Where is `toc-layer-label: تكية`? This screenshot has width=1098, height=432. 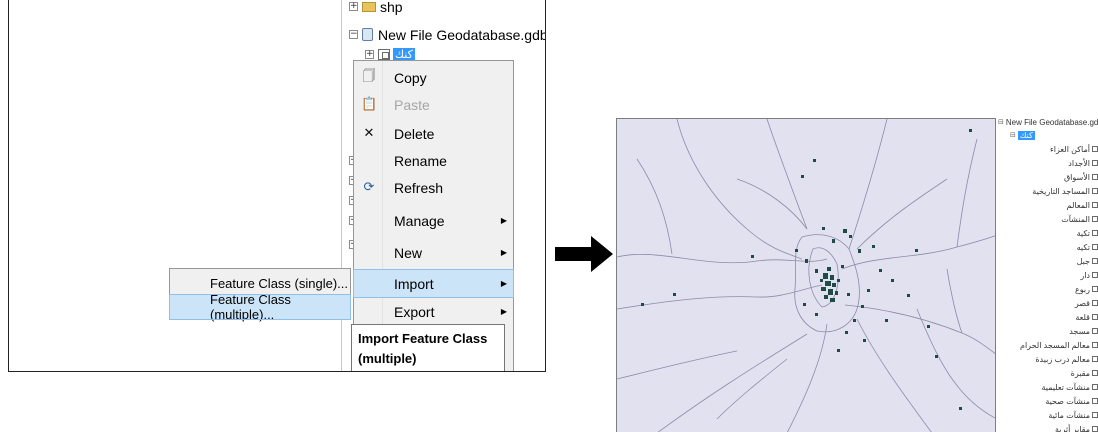 toc-layer-label: تكية is located at coordinates (1083, 233).